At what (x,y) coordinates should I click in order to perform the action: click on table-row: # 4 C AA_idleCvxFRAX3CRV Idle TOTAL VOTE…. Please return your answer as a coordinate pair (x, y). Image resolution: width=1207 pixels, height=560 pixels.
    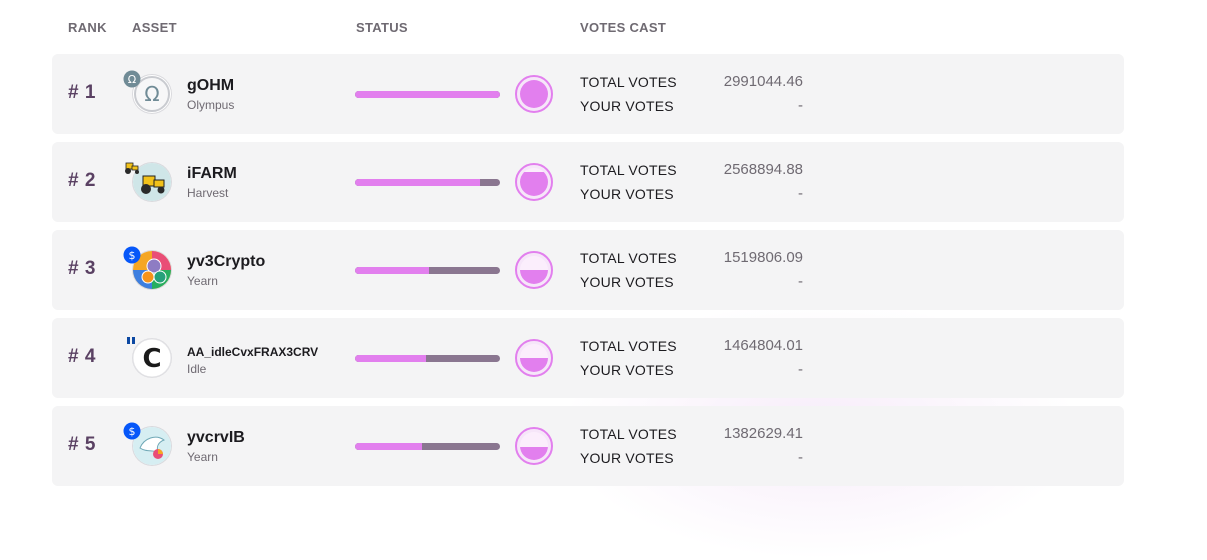
    Looking at the image, I should click on (588, 358).